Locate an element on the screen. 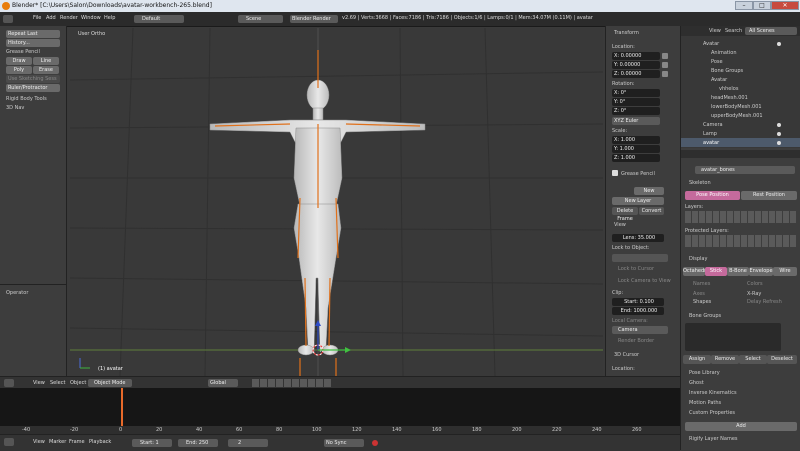  axes-checkbox: Axes is located at coordinates (699, 294).